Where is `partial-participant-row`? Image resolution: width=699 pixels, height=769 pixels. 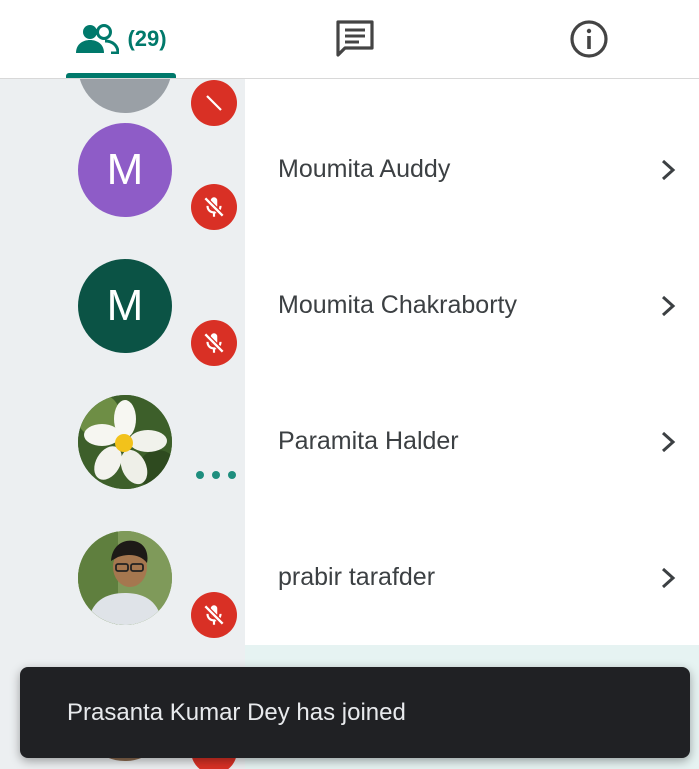
partial-participant-row is located at coordinates (349, 102).